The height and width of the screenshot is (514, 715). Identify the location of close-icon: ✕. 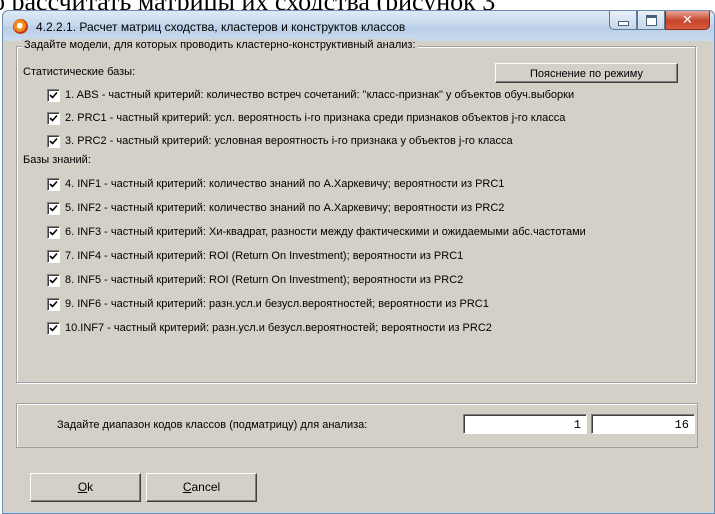
(687, 20).